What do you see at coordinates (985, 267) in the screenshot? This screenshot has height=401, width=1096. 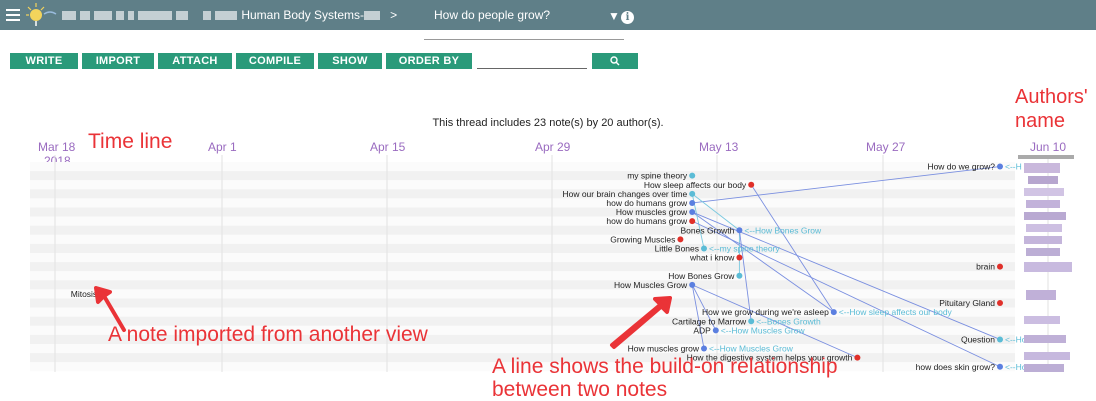 I see `note-title: brain` at bounding box center [985, 267].